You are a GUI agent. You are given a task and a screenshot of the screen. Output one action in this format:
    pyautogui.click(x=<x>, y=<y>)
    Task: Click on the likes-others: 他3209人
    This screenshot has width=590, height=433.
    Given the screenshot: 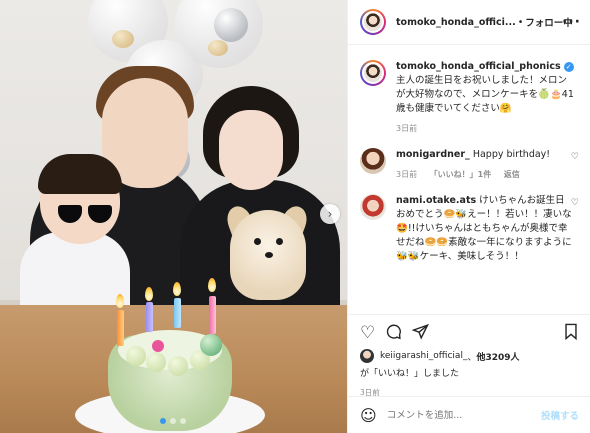 What is the action you would take?
    pyautogui.click(x=497, y=356)
    